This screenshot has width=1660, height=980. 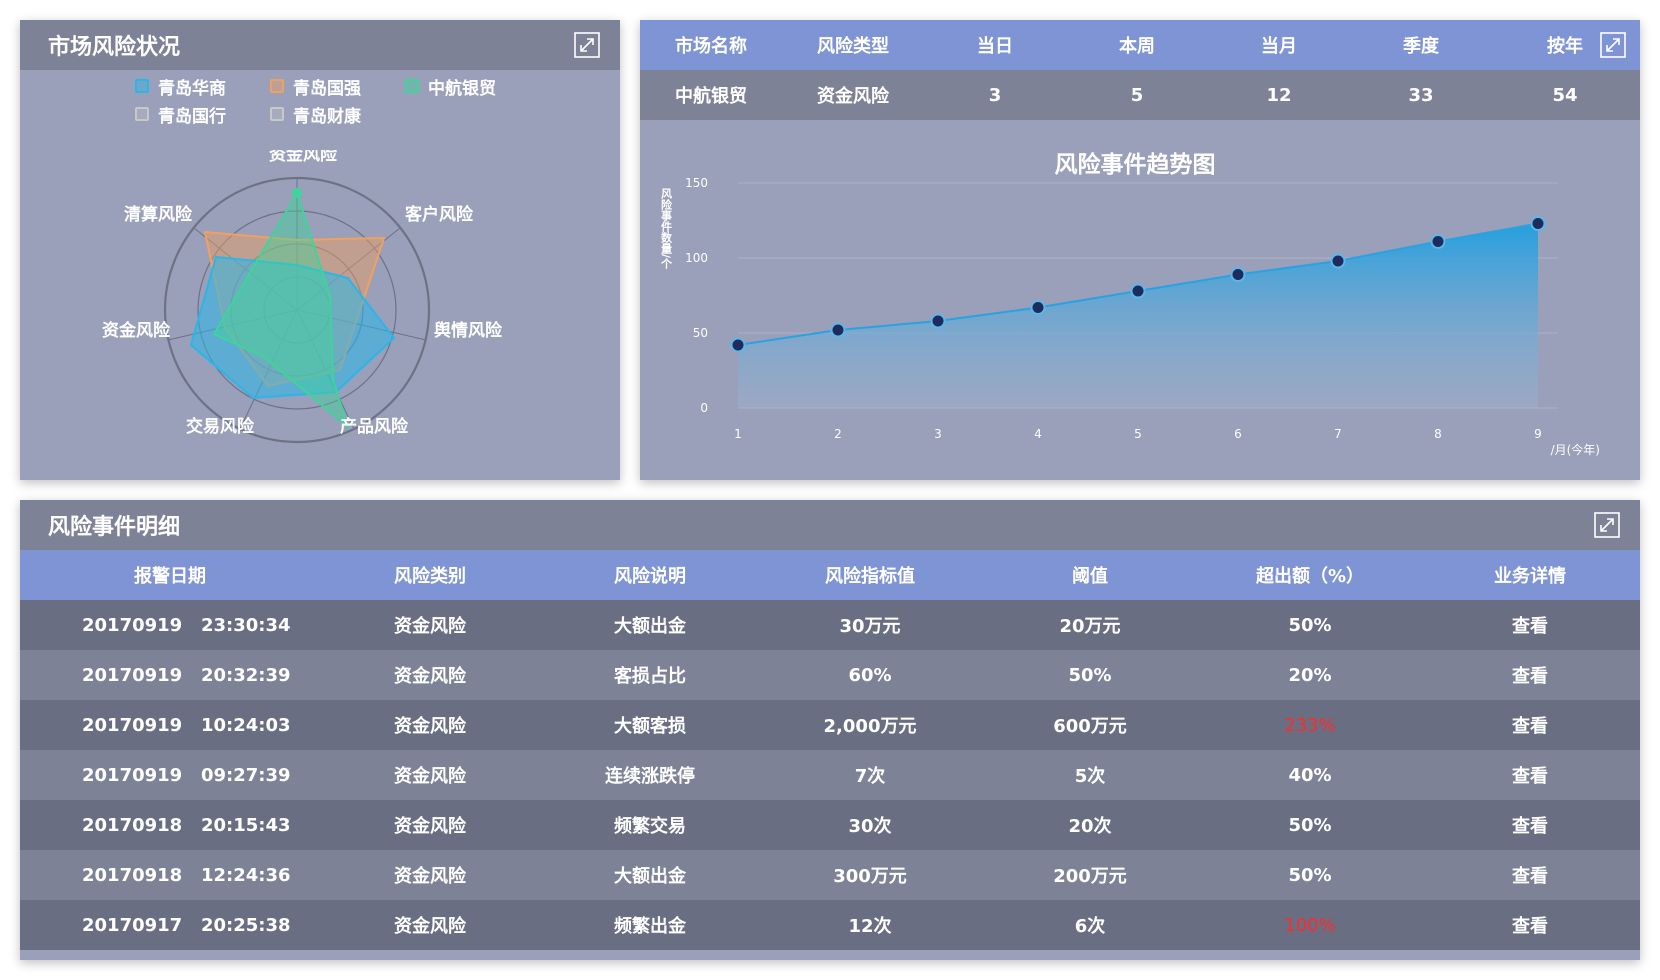 I want to click on legend-item-qingdao-guohang: 青岛国行, so click(x=202, y=114).